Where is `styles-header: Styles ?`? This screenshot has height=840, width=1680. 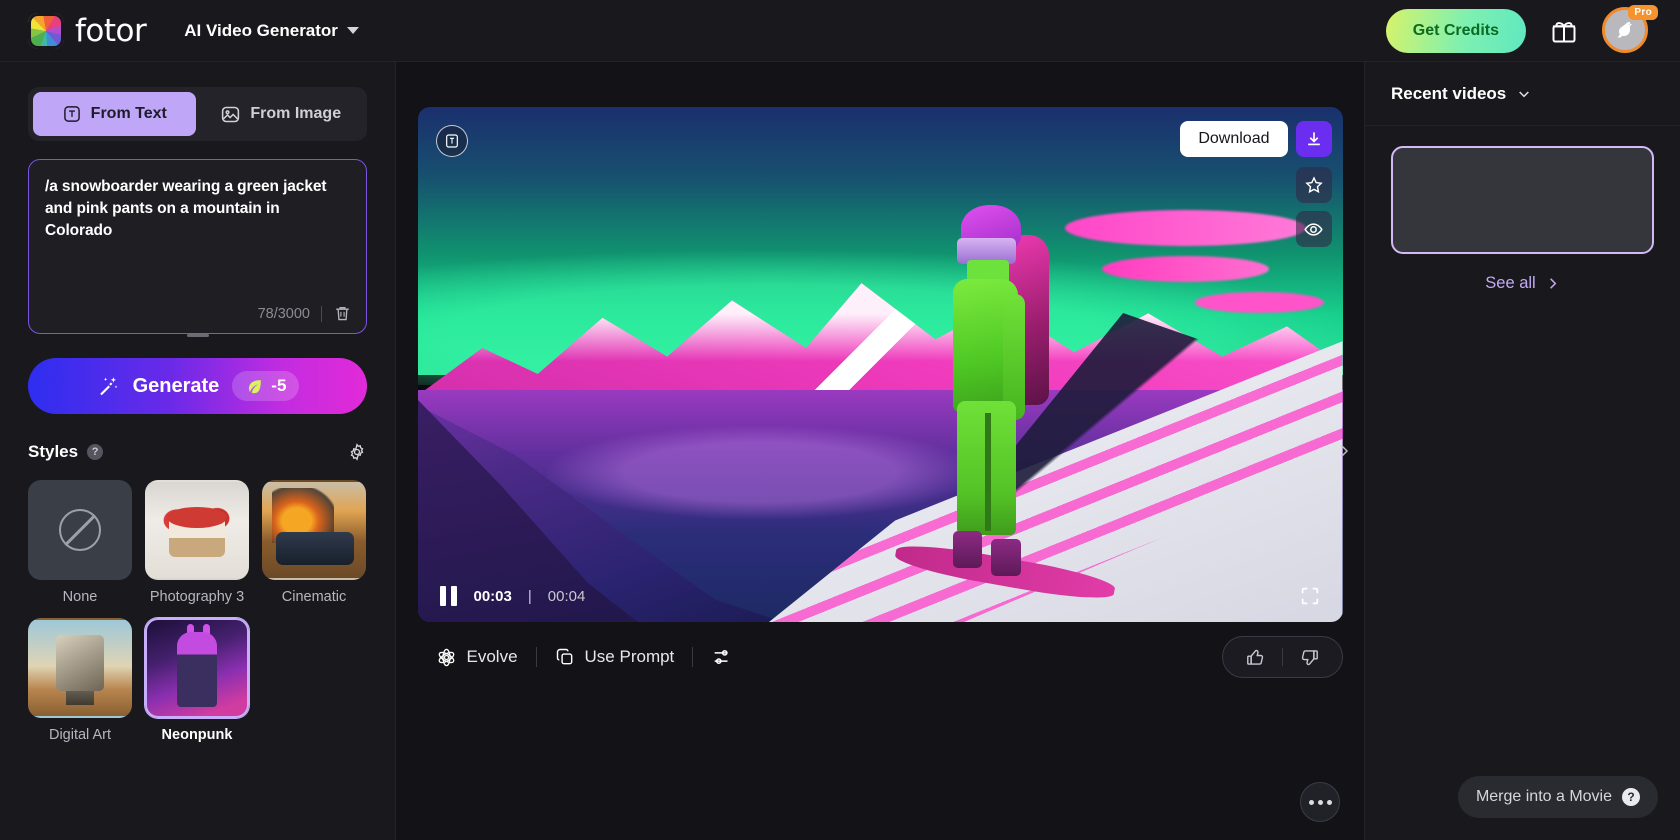
styles-header: Styles ? is located at coordinates (197, 452).